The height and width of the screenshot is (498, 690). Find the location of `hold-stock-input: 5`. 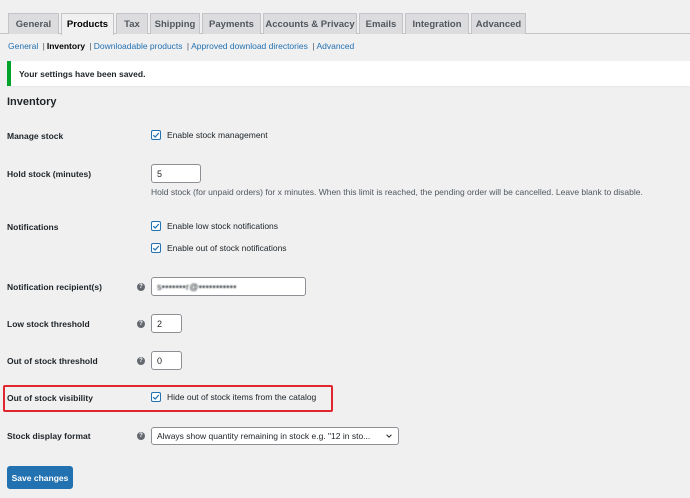

hold-stock-input: 5 is located at coordinates (176, 173).